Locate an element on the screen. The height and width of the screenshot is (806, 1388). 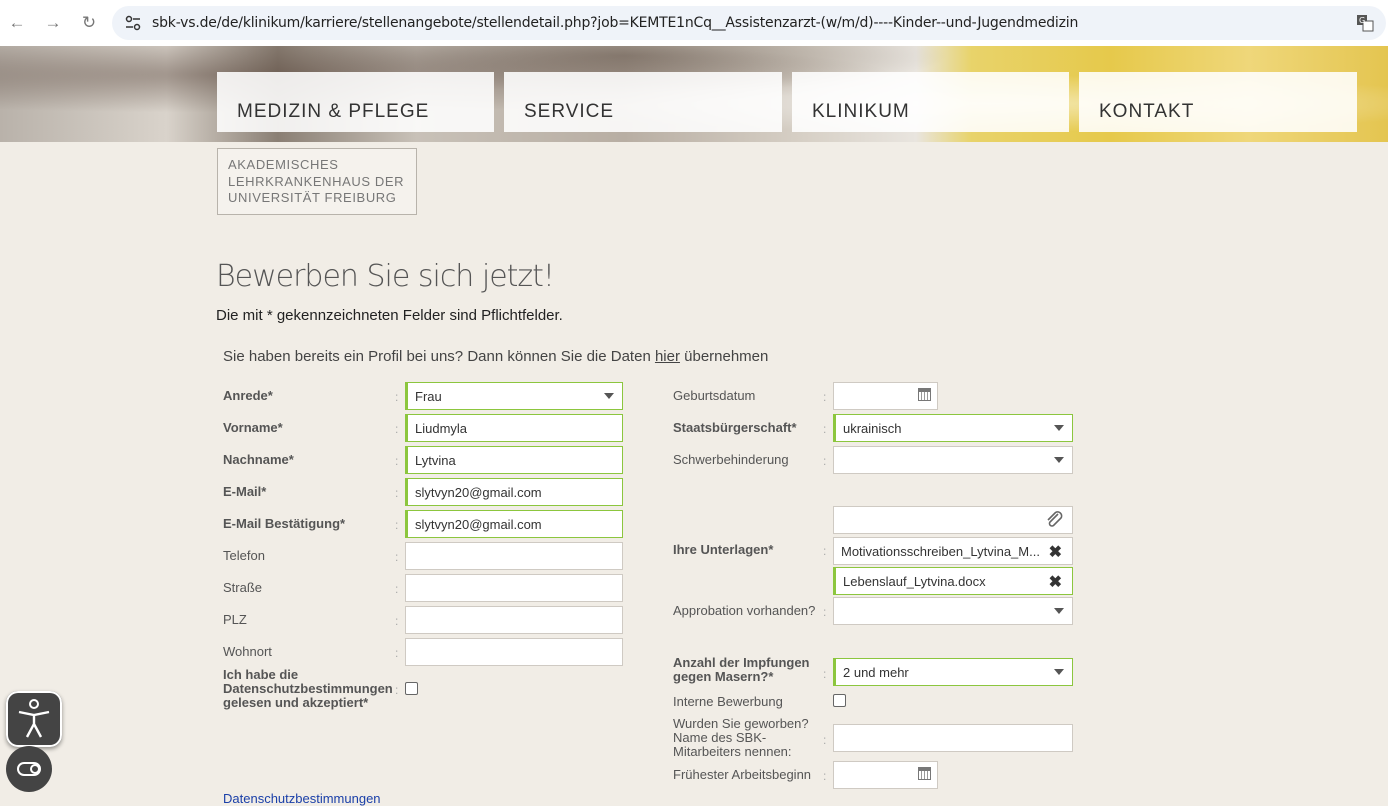
privacy-checkbox is located at coordinates (411, 688).